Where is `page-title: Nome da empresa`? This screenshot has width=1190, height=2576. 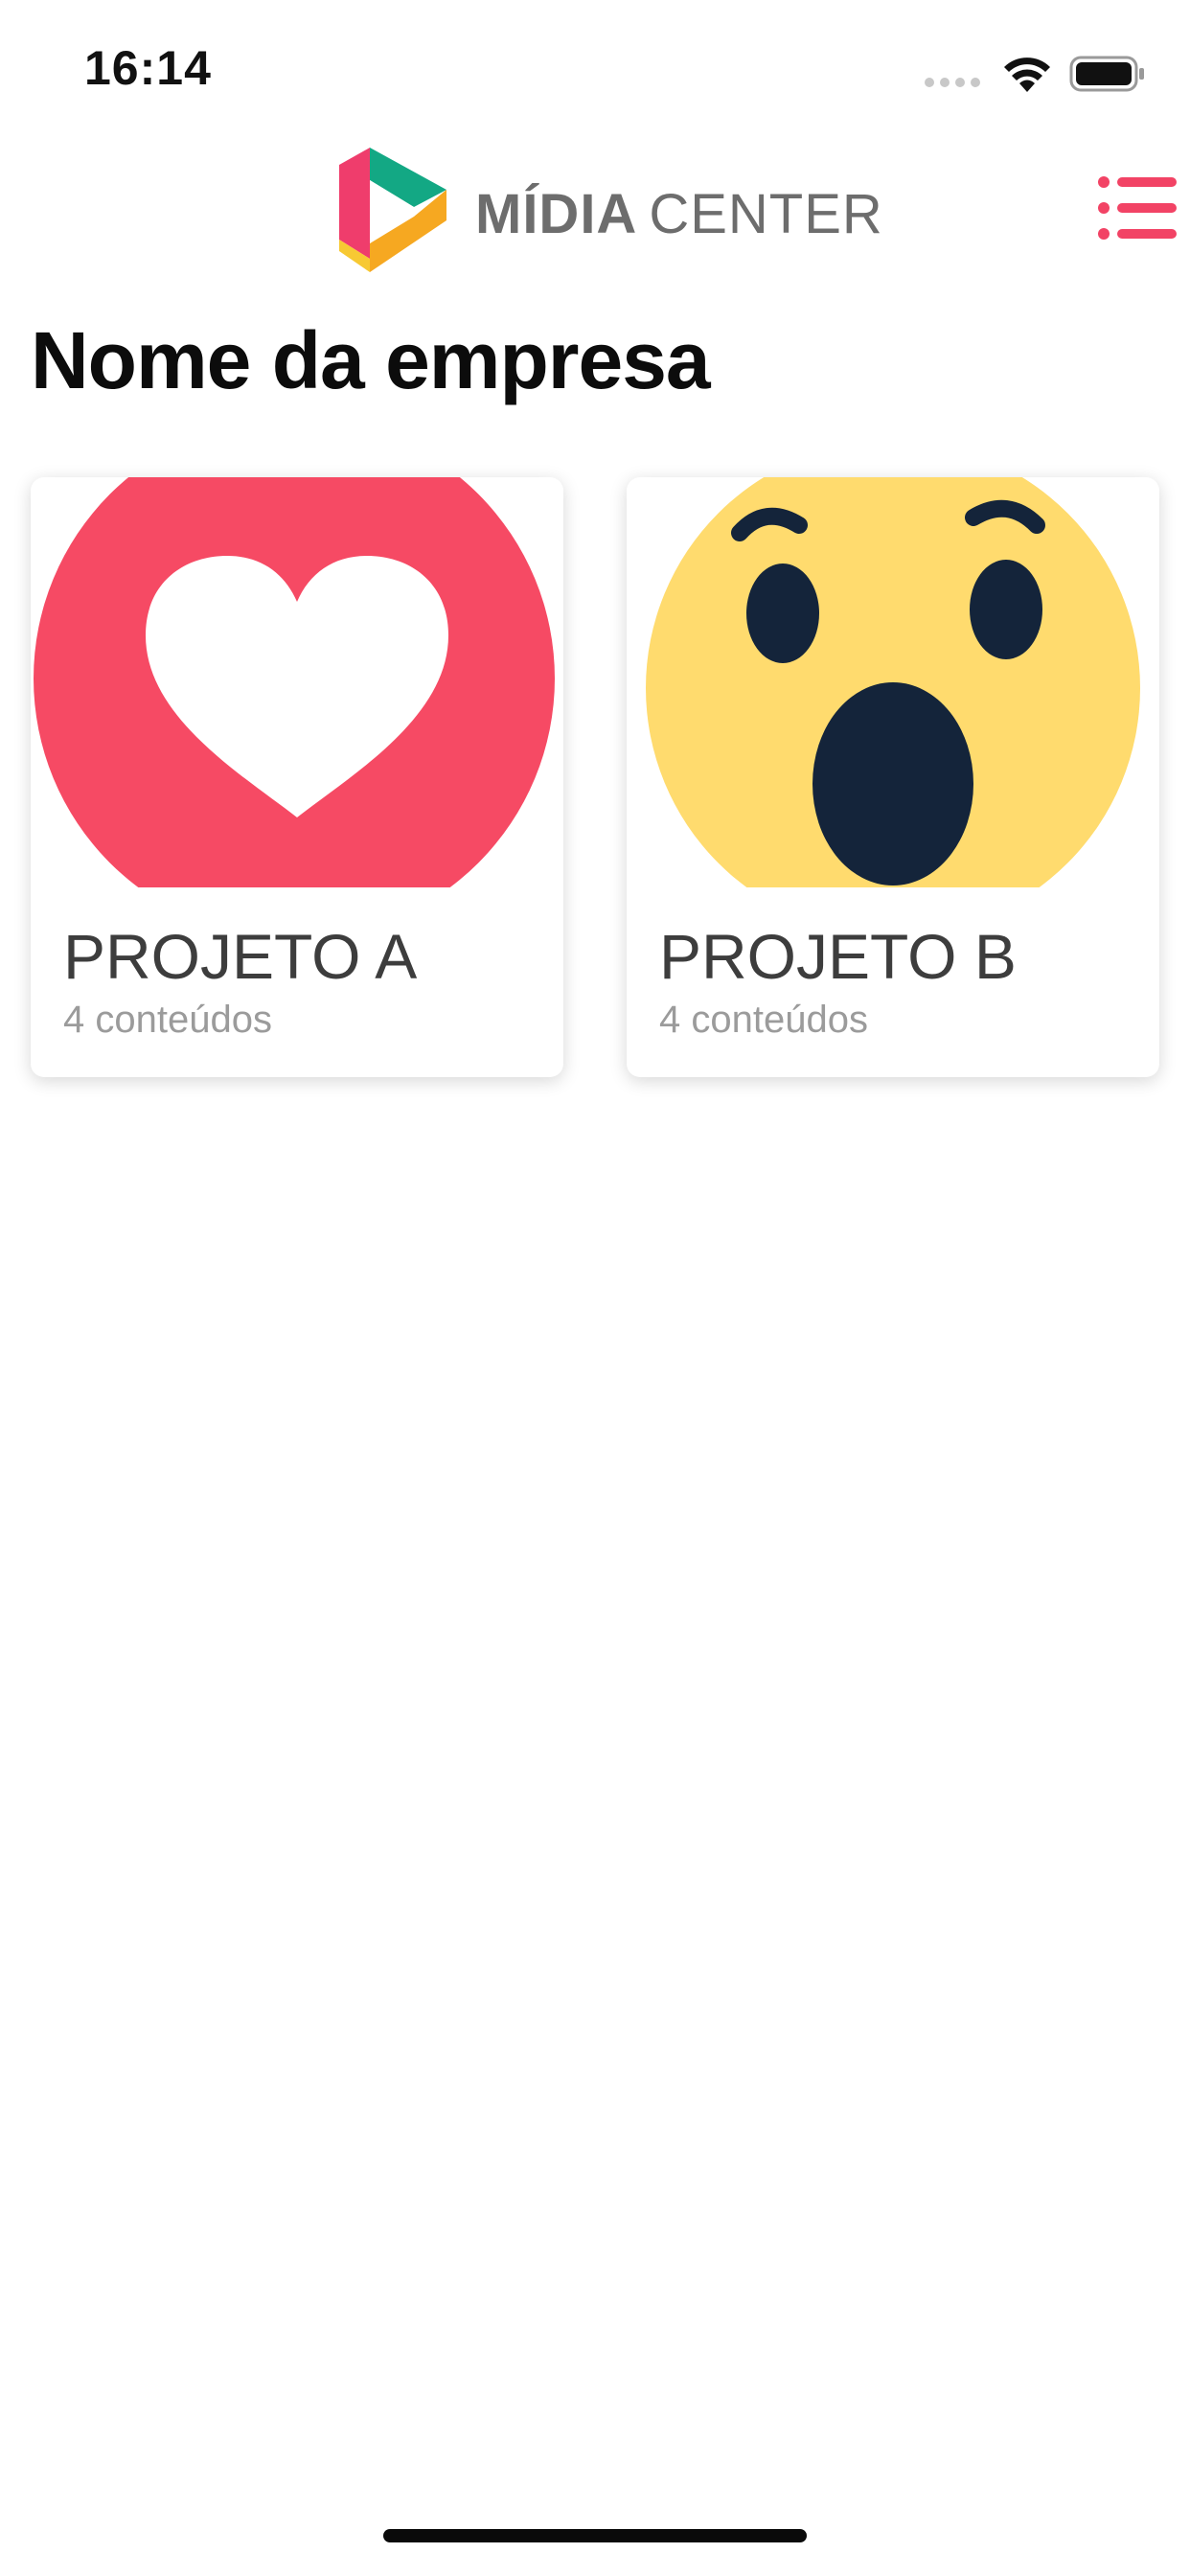
page-title: Nome da empresa is located at coordinates (371, 360).